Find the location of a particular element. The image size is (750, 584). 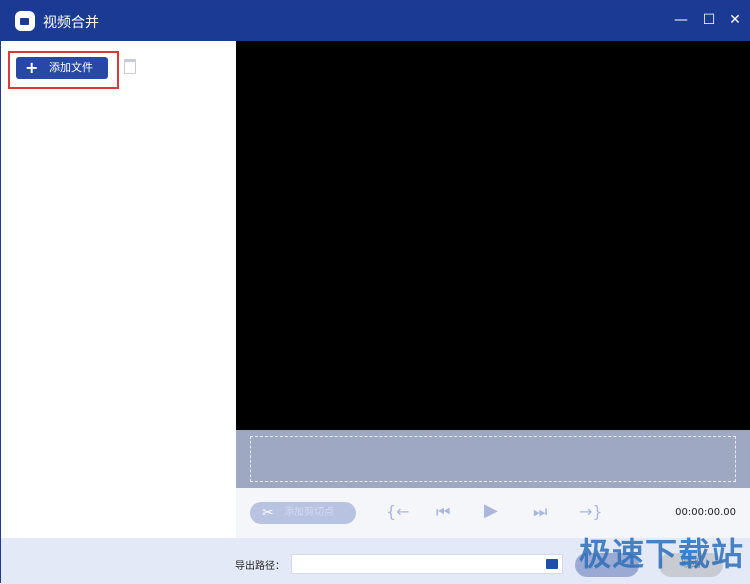

mark-out-icon: →} is located at coordinates (591, 511).